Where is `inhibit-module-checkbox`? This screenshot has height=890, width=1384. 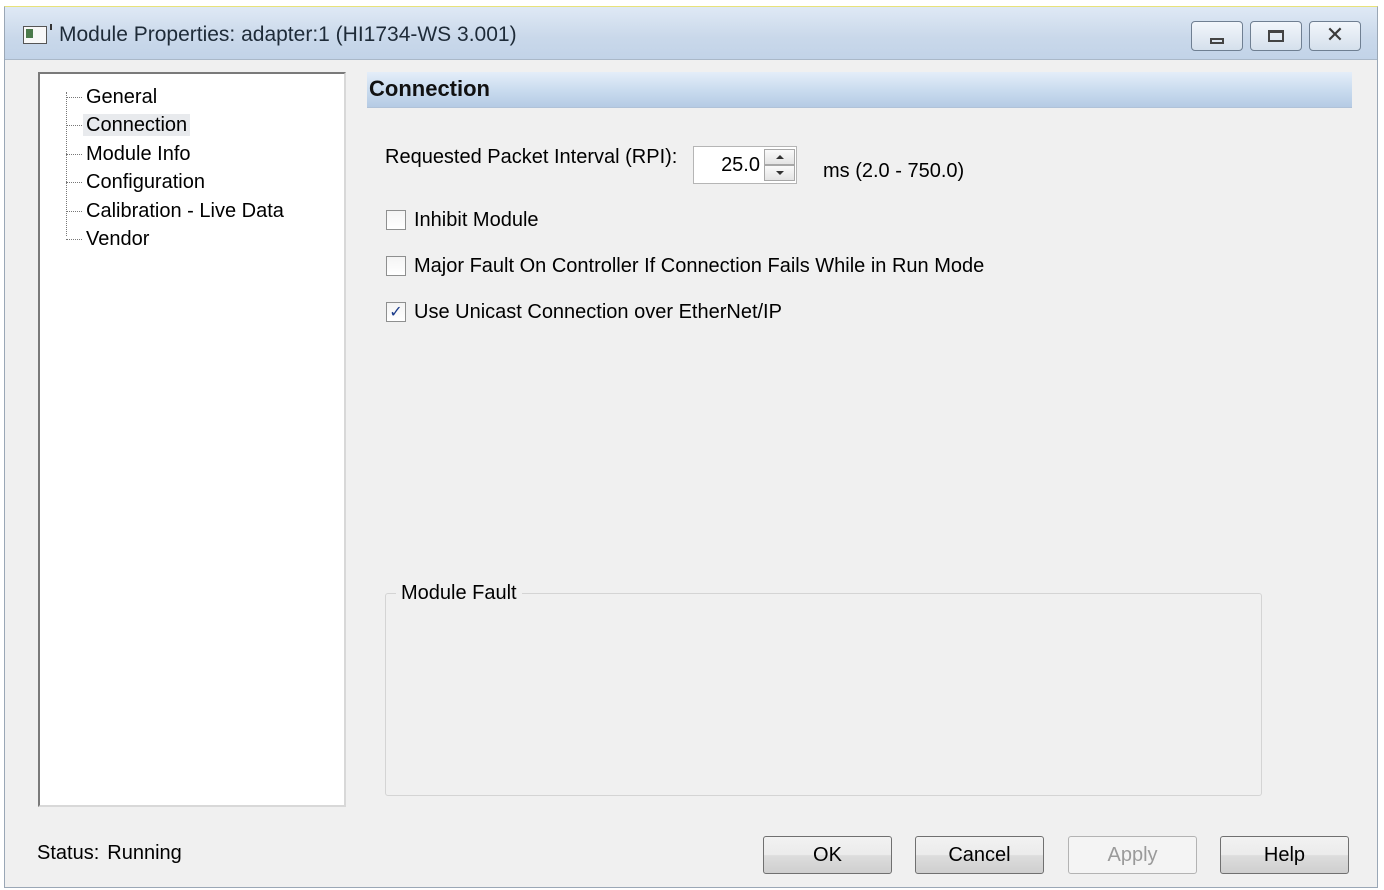 inhibit-module-checkbox is located at coordinates (396, 220).